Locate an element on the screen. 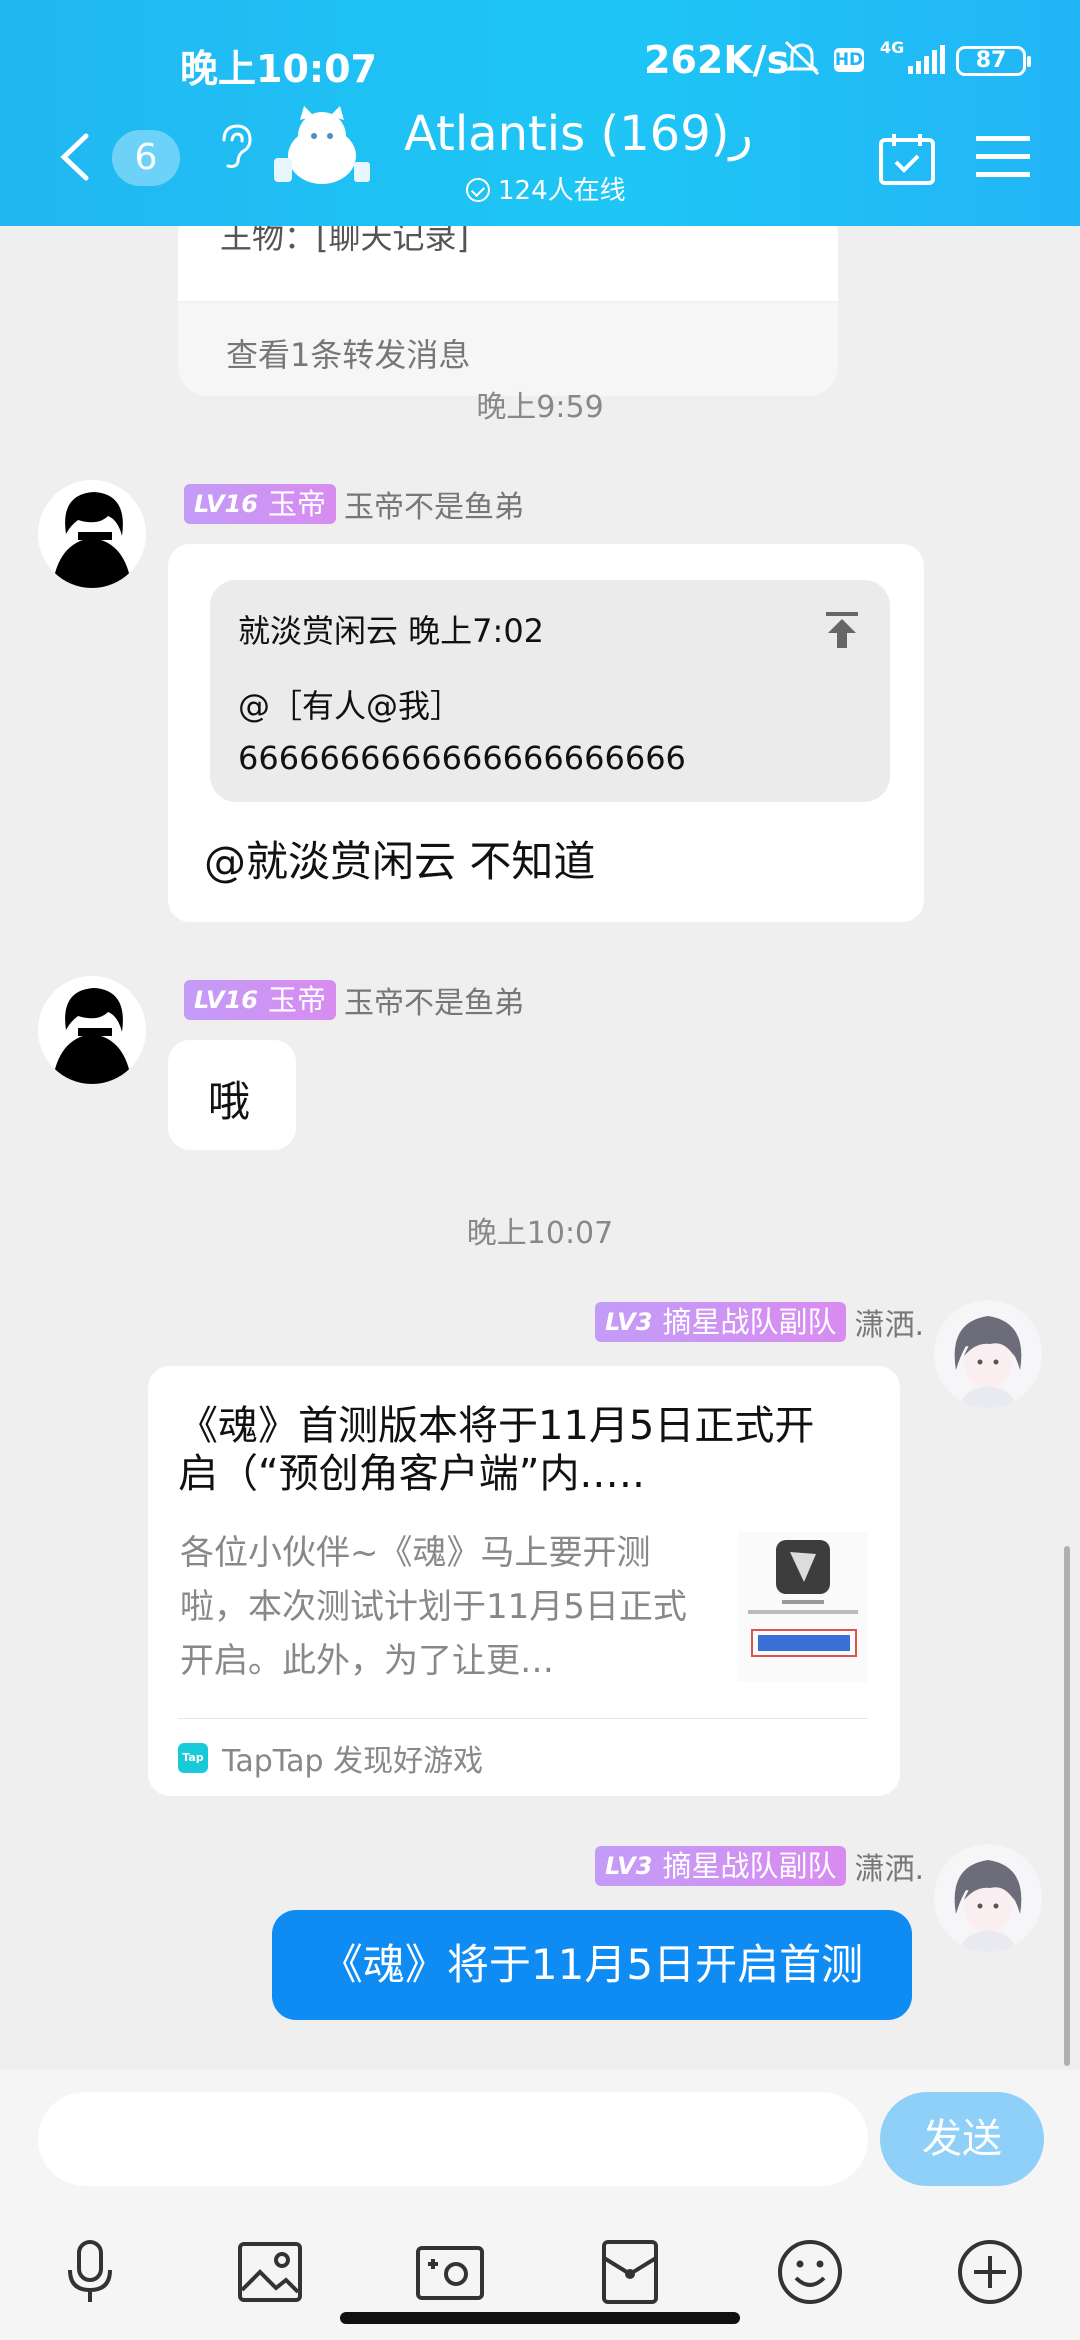 This screenshot has width=1080, height=2340. message-bubble: 哦 is located at coordinates (232, 1095).